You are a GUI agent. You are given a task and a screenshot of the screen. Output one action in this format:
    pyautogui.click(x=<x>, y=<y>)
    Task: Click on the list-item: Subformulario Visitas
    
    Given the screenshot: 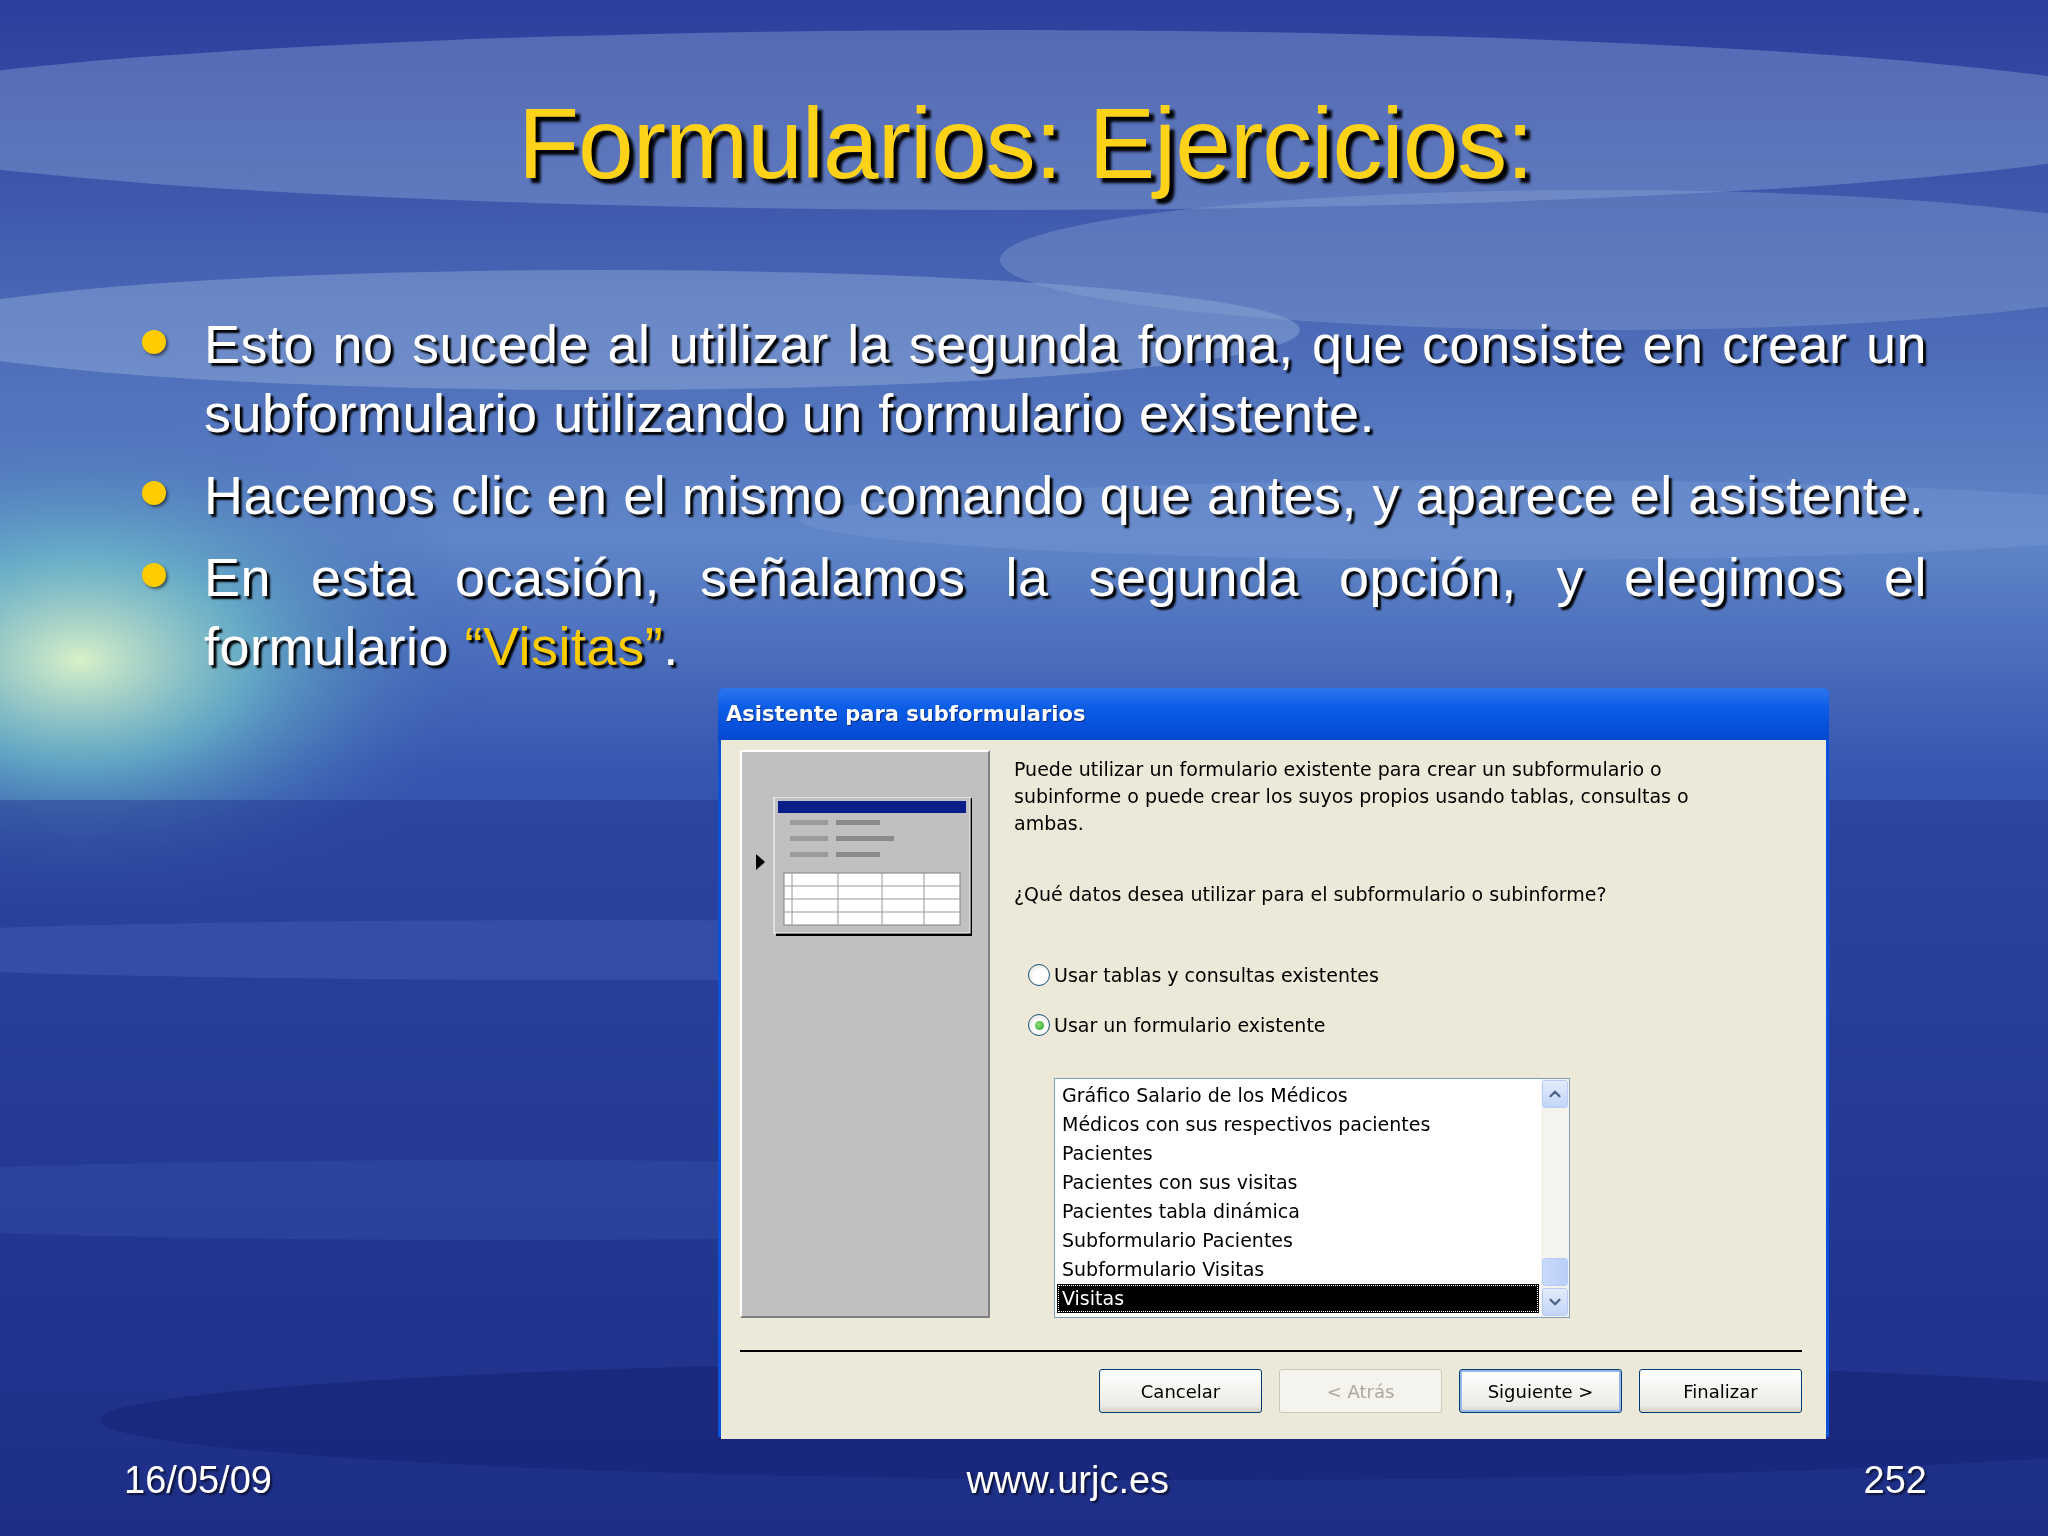 What is the action you would take?
    pyautogui.click(x=1298, y=1269)
    